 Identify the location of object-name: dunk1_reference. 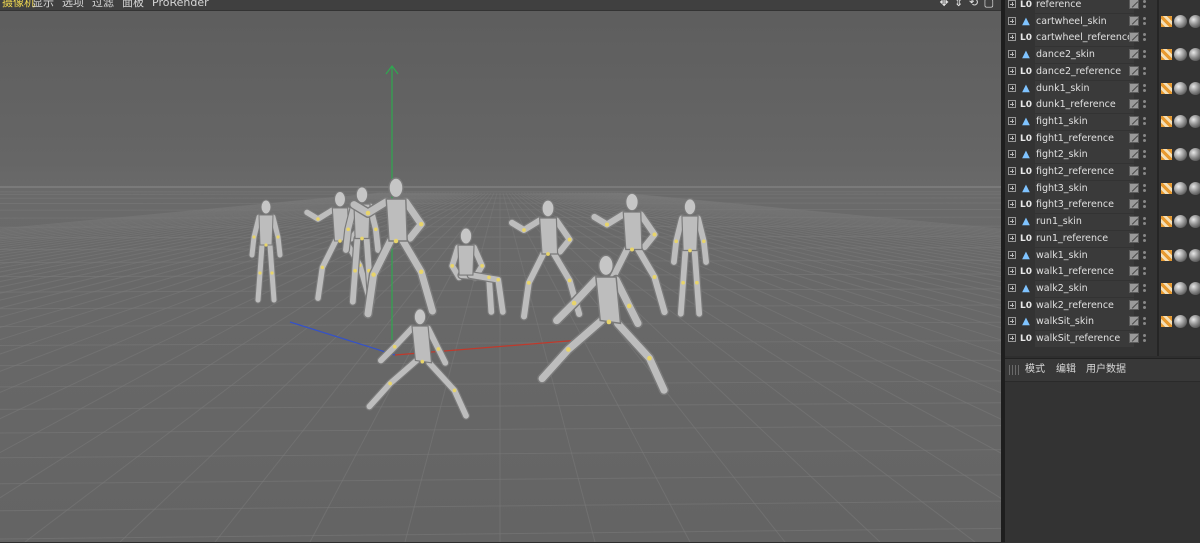
(1084, 105).